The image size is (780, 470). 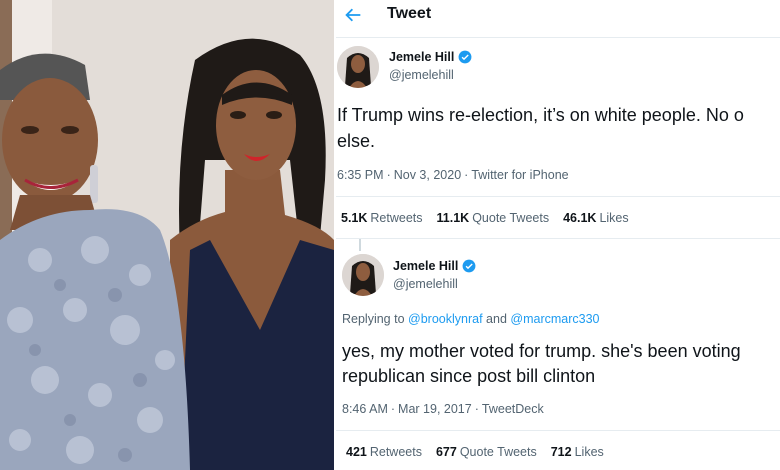 I want to click on tweet-text-line-2: republican since post bill clinton, so click(x=469, y=376).